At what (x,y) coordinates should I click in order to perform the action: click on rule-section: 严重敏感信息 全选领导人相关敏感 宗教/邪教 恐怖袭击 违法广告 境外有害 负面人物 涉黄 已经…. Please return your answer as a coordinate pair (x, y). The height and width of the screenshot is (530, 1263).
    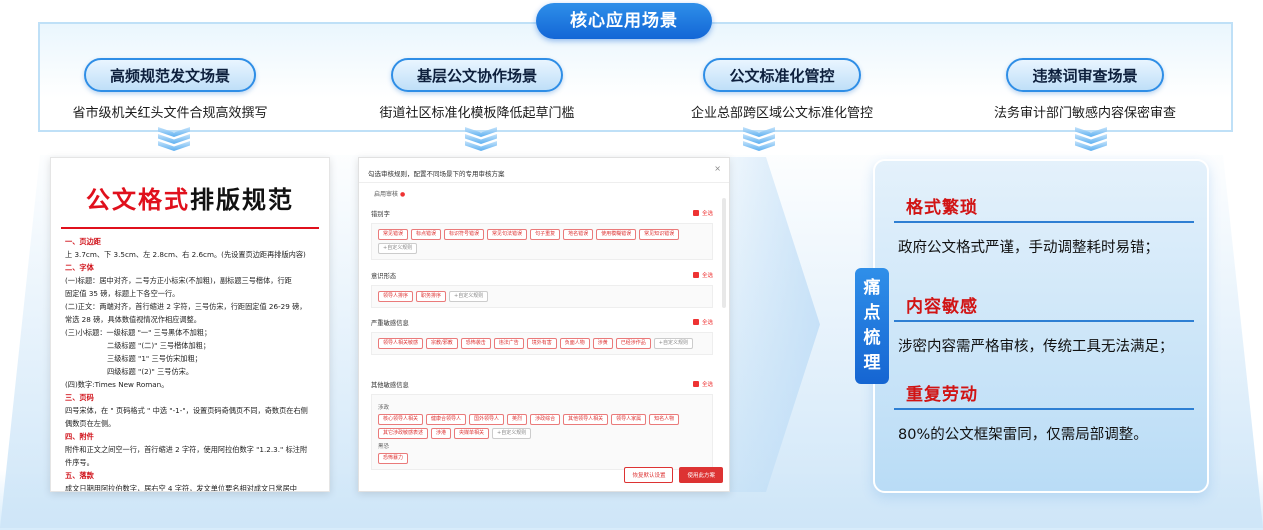
    Looking at the image, I should click on (542, 336).